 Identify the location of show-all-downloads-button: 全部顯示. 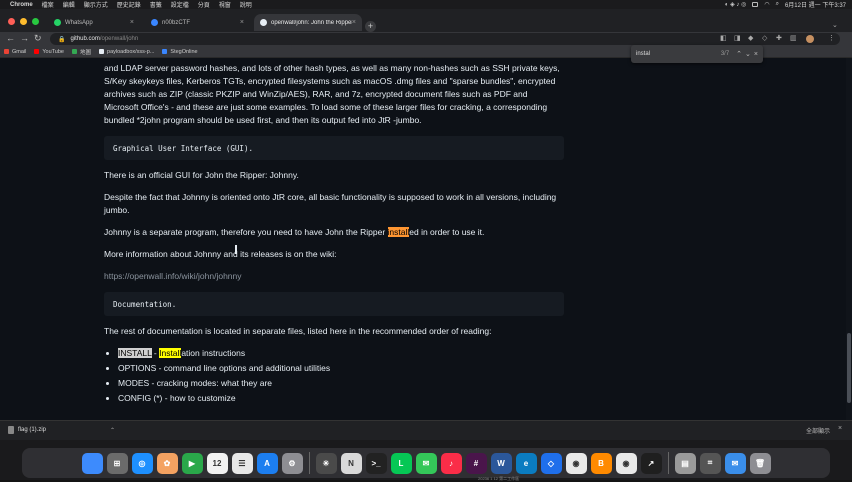
(818, 430).